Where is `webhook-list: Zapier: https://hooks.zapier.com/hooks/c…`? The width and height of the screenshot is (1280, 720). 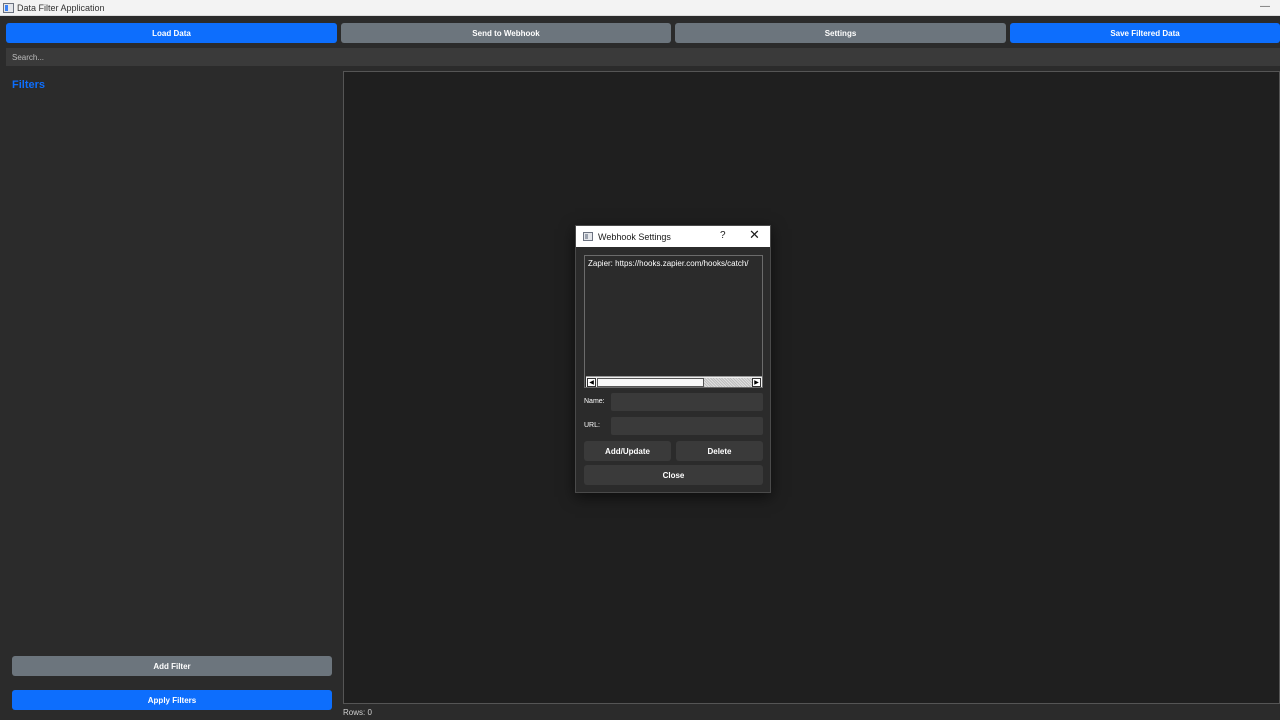
webhook-list: Zapier: https://hooks.zapier.com/hooks/c… is located at coordinates (673, 321).